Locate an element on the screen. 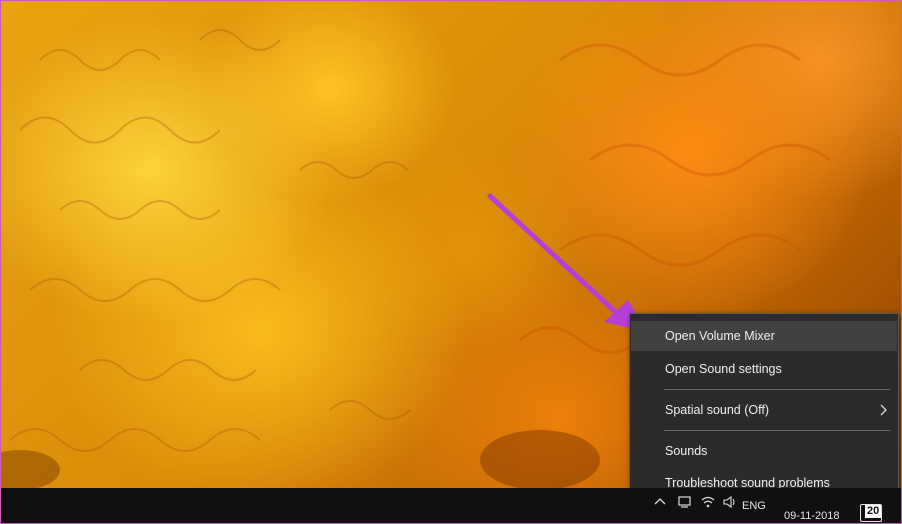 Image resolution: width=902 pixels, height=524 pixels. menu-item-label: Spatial sound (Off) is located at coordinates (717, 410).